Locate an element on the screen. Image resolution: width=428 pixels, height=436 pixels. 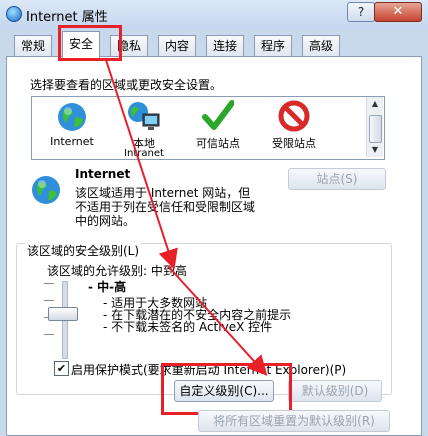
scroll-down-icon: ▼ is located at coordinates (375, 150).